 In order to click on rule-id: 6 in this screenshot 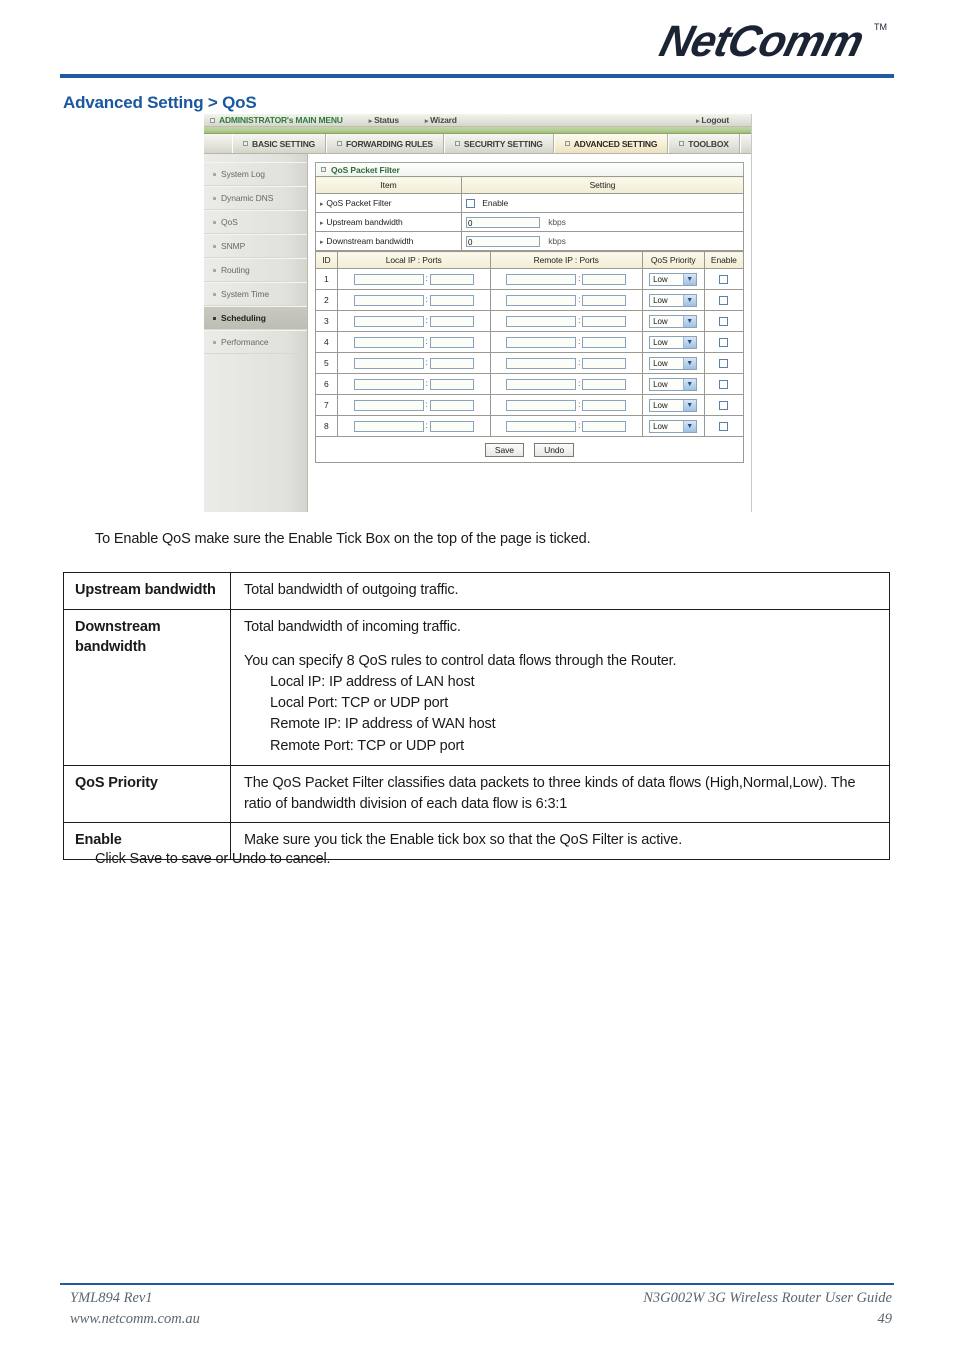, I will do `click(326, 384)`.